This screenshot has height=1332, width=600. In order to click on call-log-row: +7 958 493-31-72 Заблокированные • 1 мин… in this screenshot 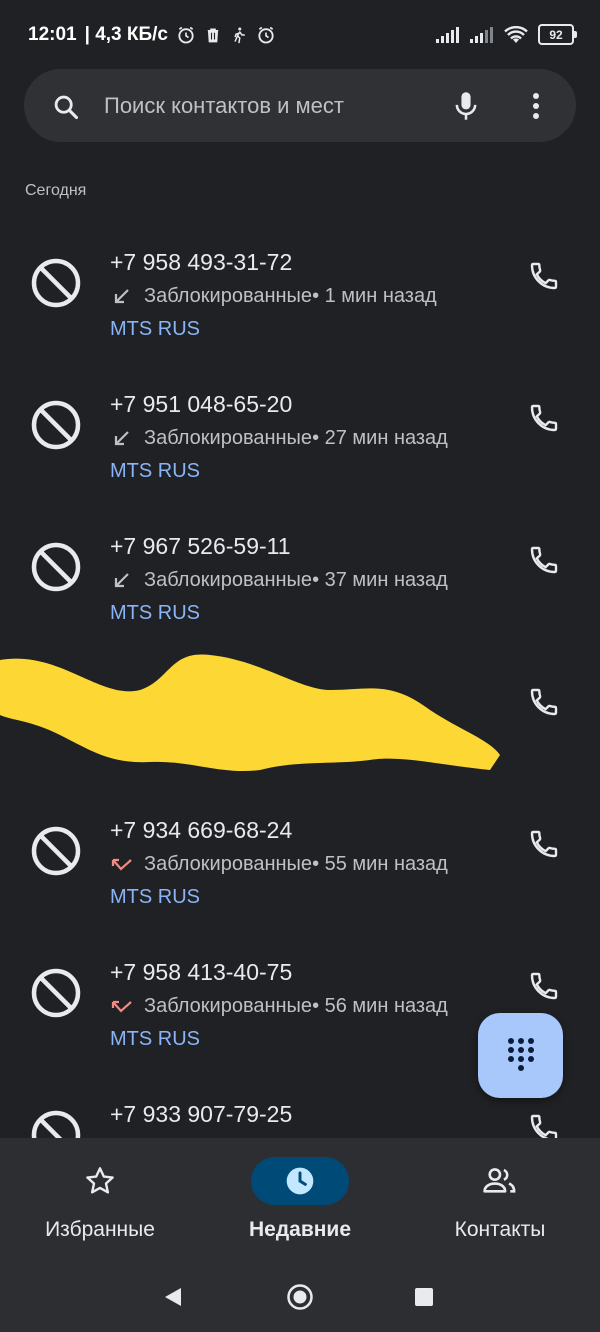, I will do `click(300, 293)`.